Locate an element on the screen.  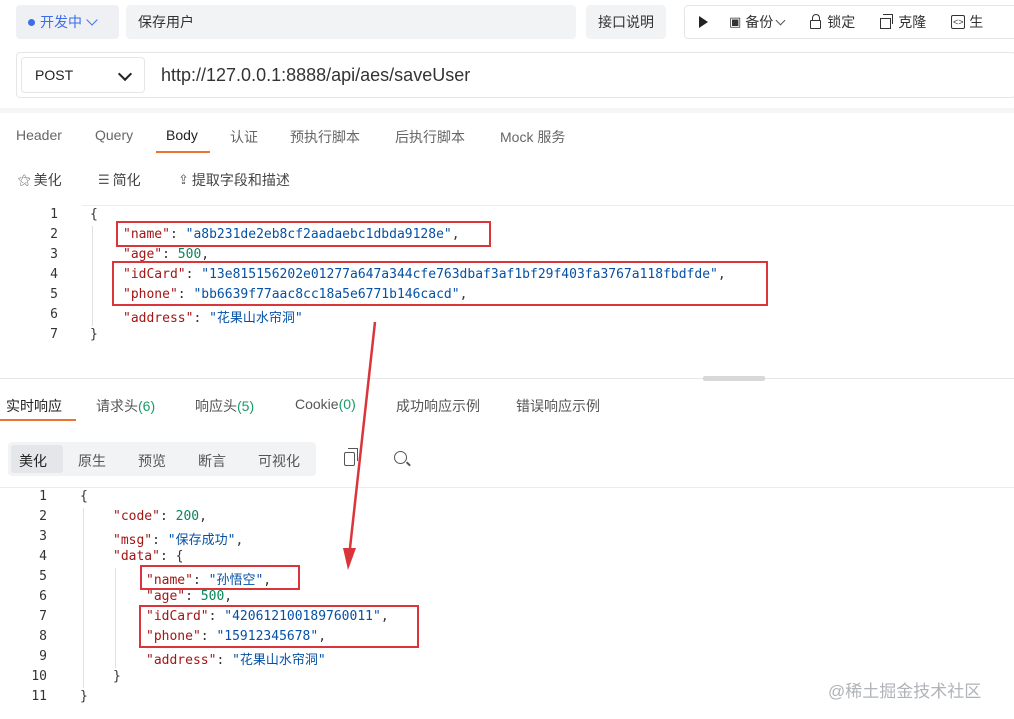
annotation-arrow is located at coordinates (360, 445).